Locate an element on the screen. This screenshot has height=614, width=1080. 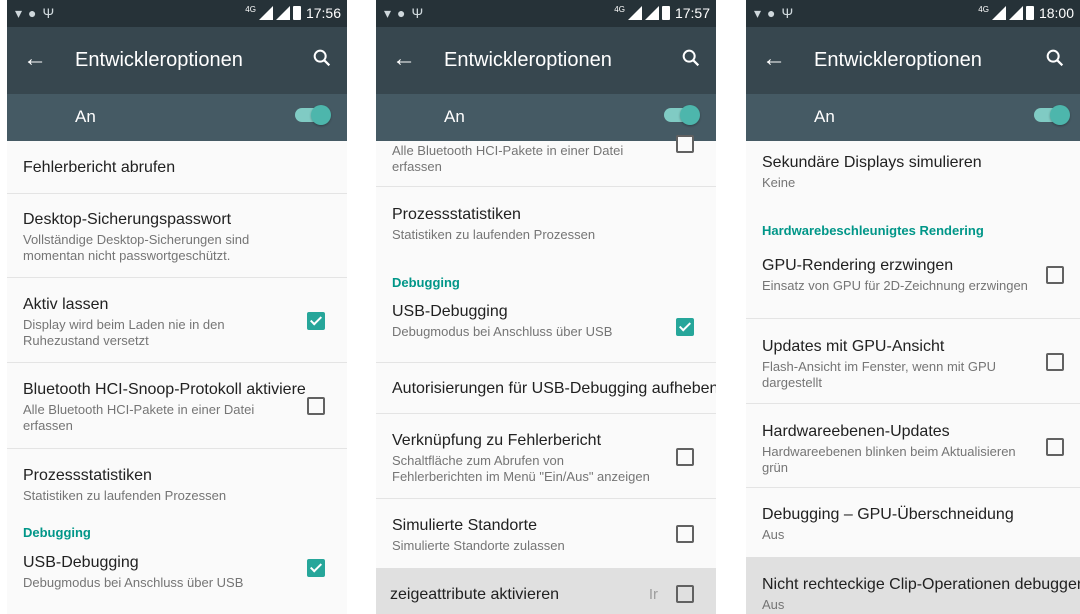
status-right: 4G 17:56 is located at coordinates (293, 13).